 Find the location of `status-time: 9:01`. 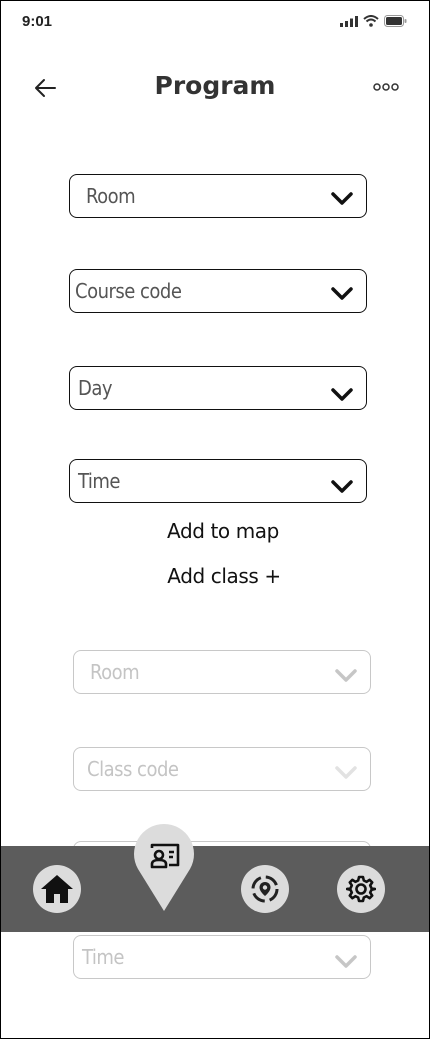

status-time: 9:01 is located at coordinates (37, 21).